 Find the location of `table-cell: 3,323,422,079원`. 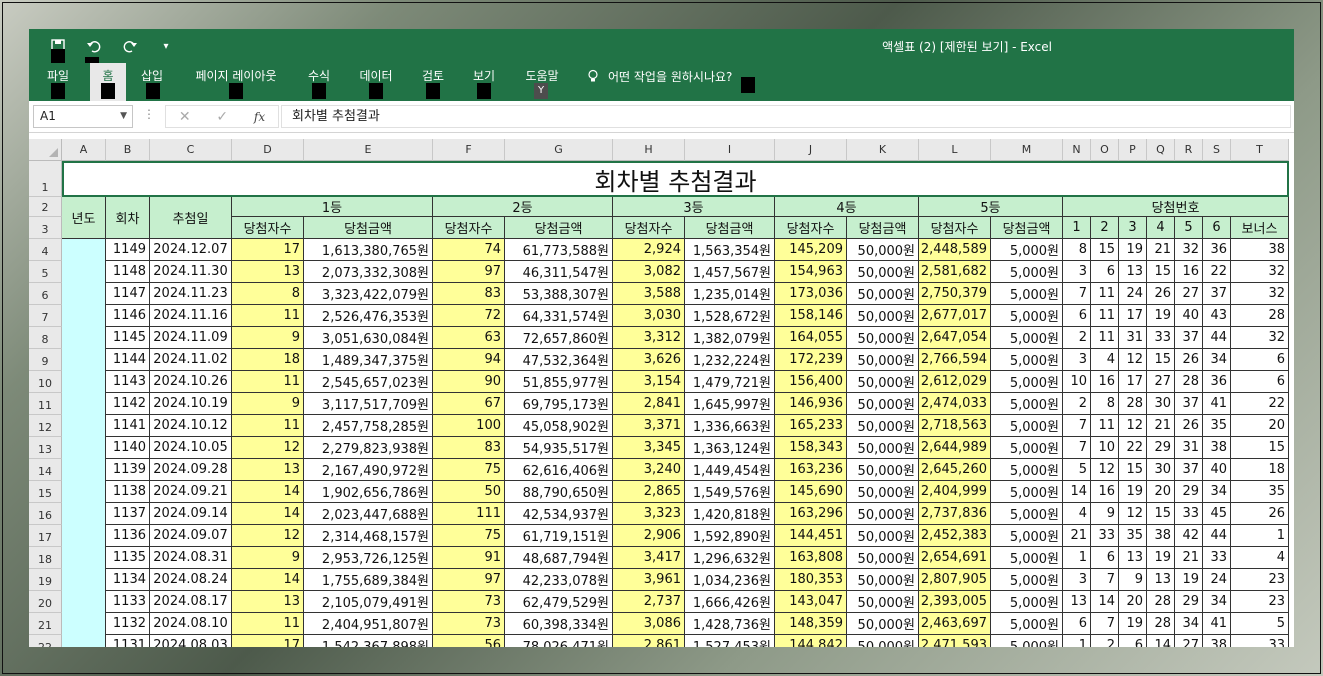

table-cell: 3,323,422,079원 is located at coordinates (368, 294).